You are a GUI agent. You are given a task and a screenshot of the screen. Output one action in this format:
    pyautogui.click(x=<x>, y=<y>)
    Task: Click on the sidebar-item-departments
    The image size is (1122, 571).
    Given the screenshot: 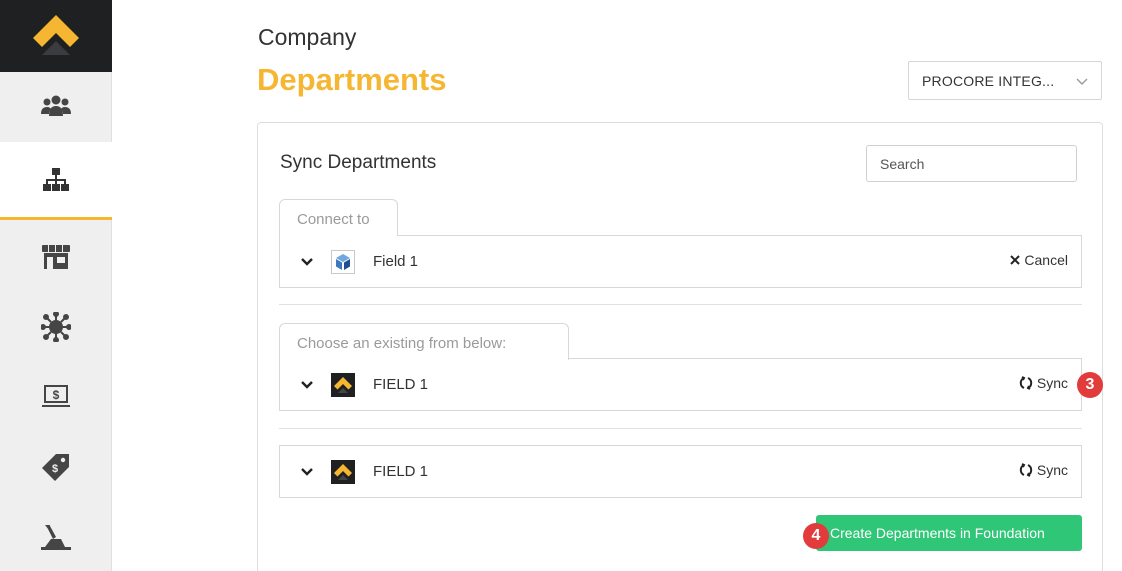 What is the action you would take?
    pyautogui.click(x=56, y=181)
    